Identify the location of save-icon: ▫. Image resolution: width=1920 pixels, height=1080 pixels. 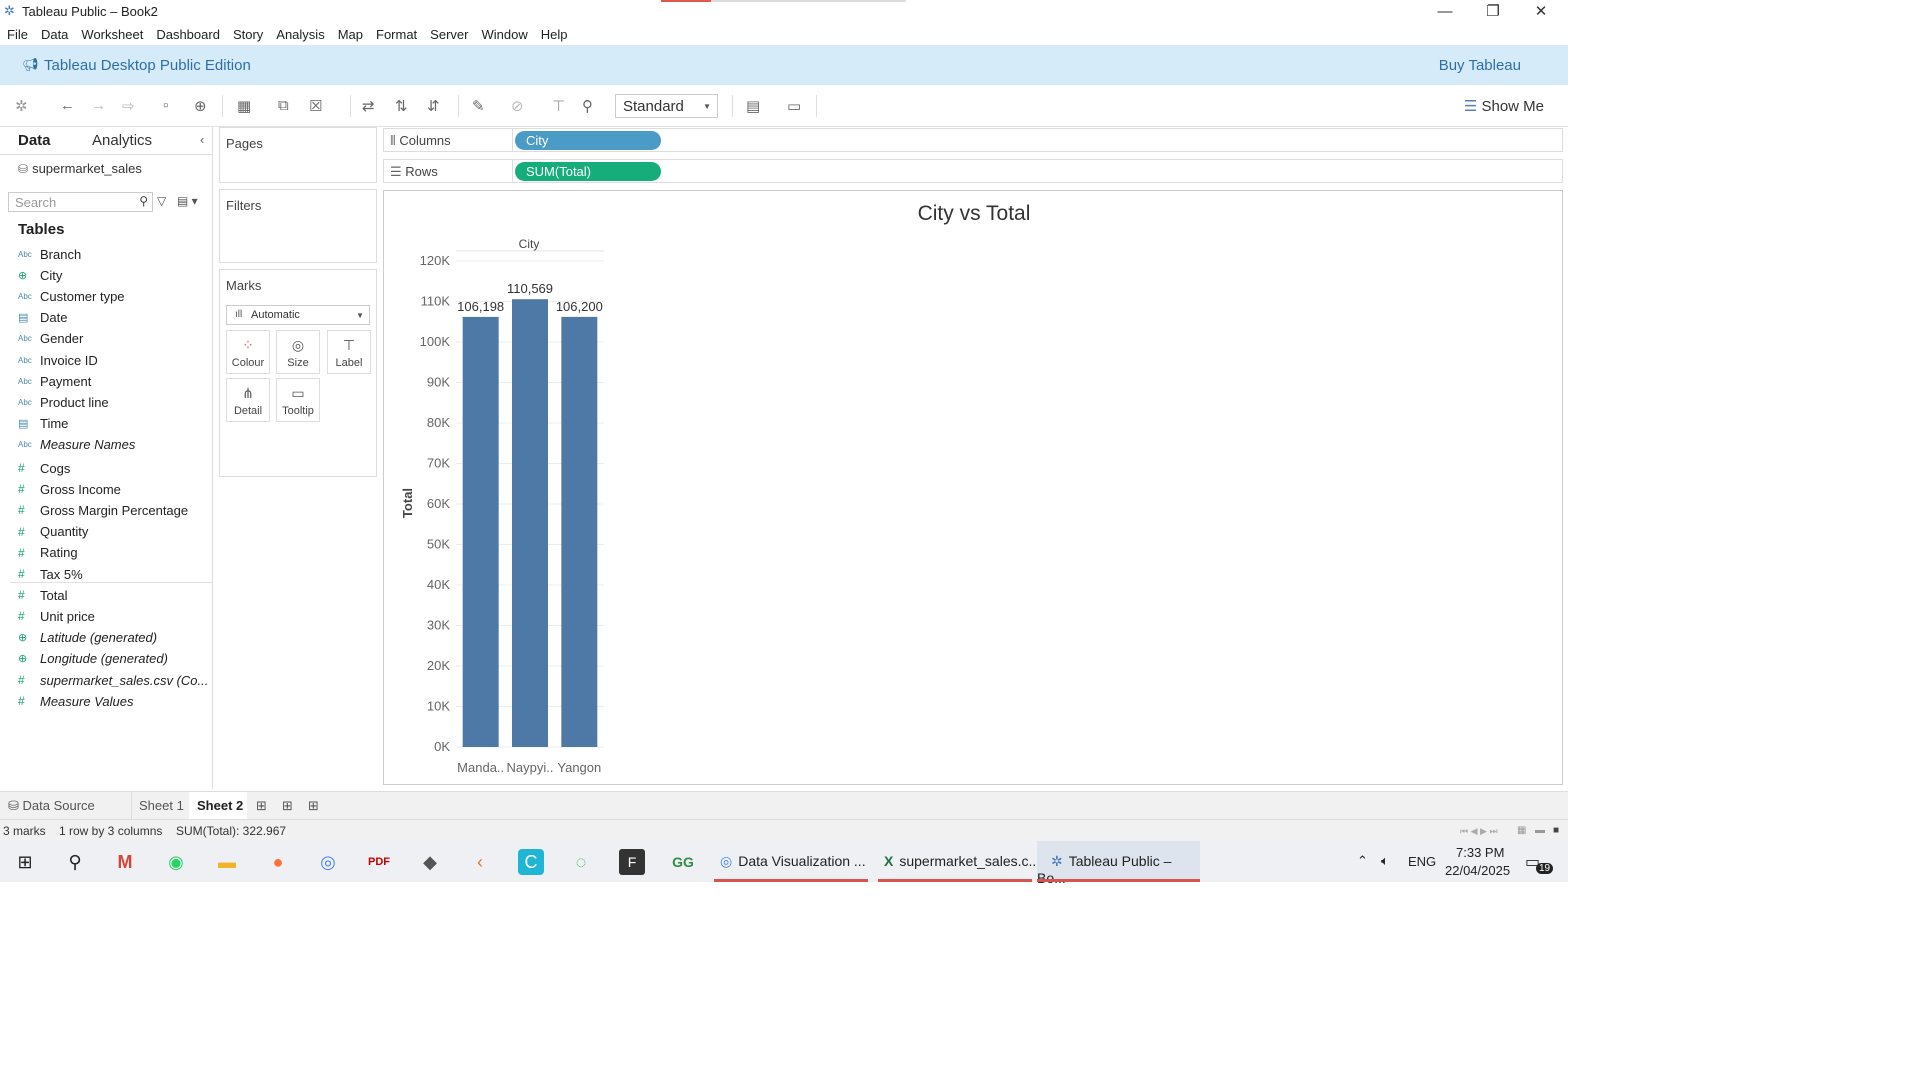
(165, 105).